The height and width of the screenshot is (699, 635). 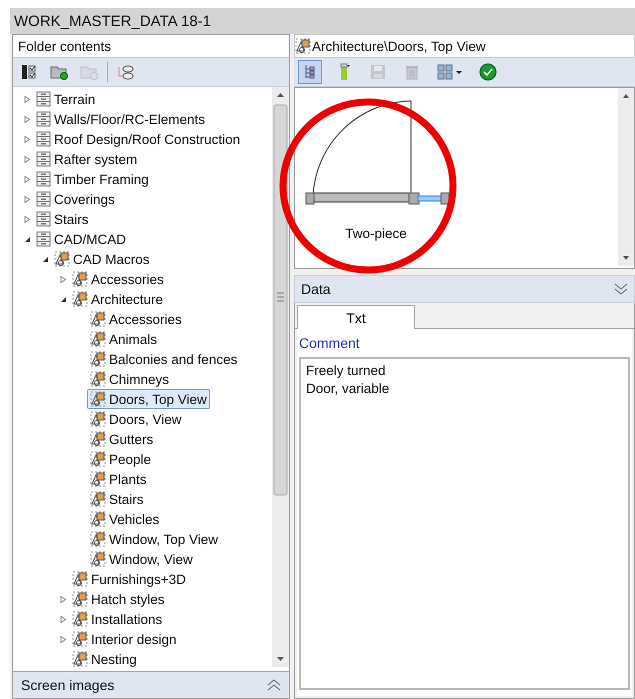 I want to click on tab: Txt, so click(x=356, y=317).